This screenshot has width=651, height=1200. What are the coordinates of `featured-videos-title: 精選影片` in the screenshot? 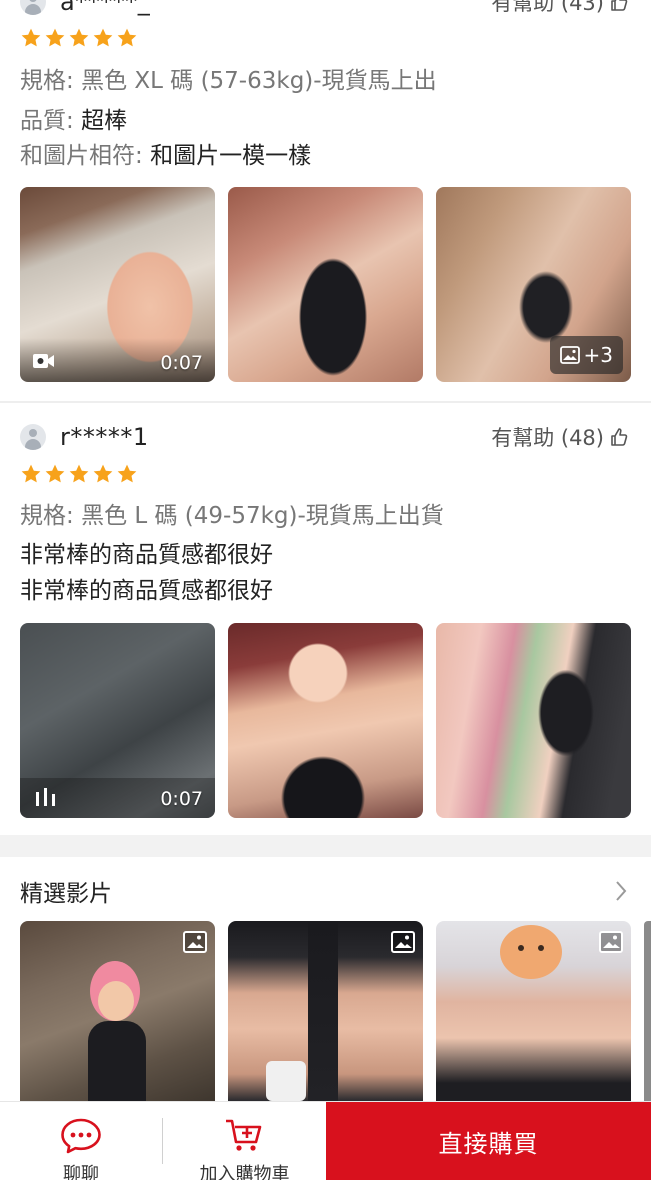 It's located at (66, 894).